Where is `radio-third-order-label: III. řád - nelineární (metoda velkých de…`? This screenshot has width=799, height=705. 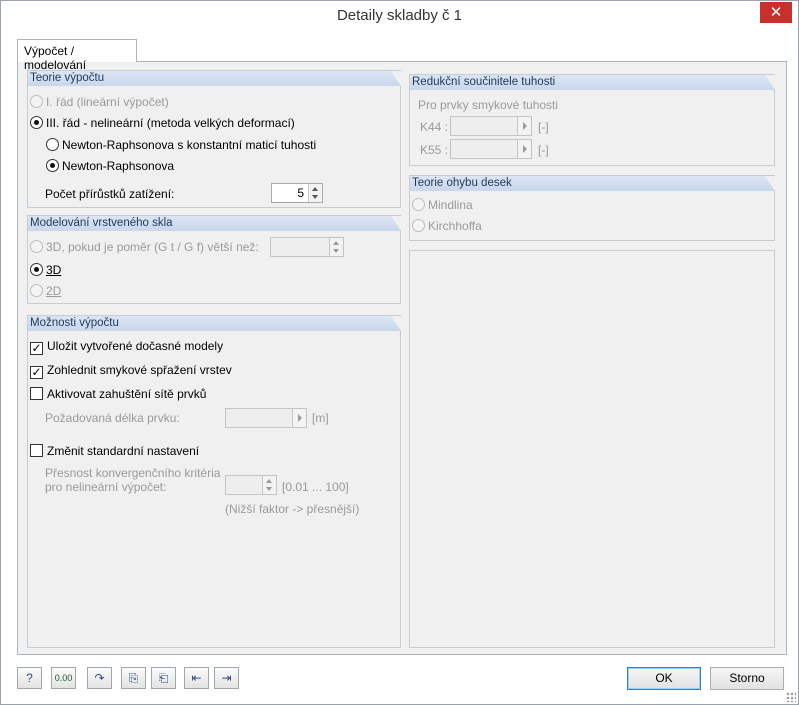 radio-third-order-label: III. řád - nelineární (metoda velkých de… is located at coordinates (170, 123).